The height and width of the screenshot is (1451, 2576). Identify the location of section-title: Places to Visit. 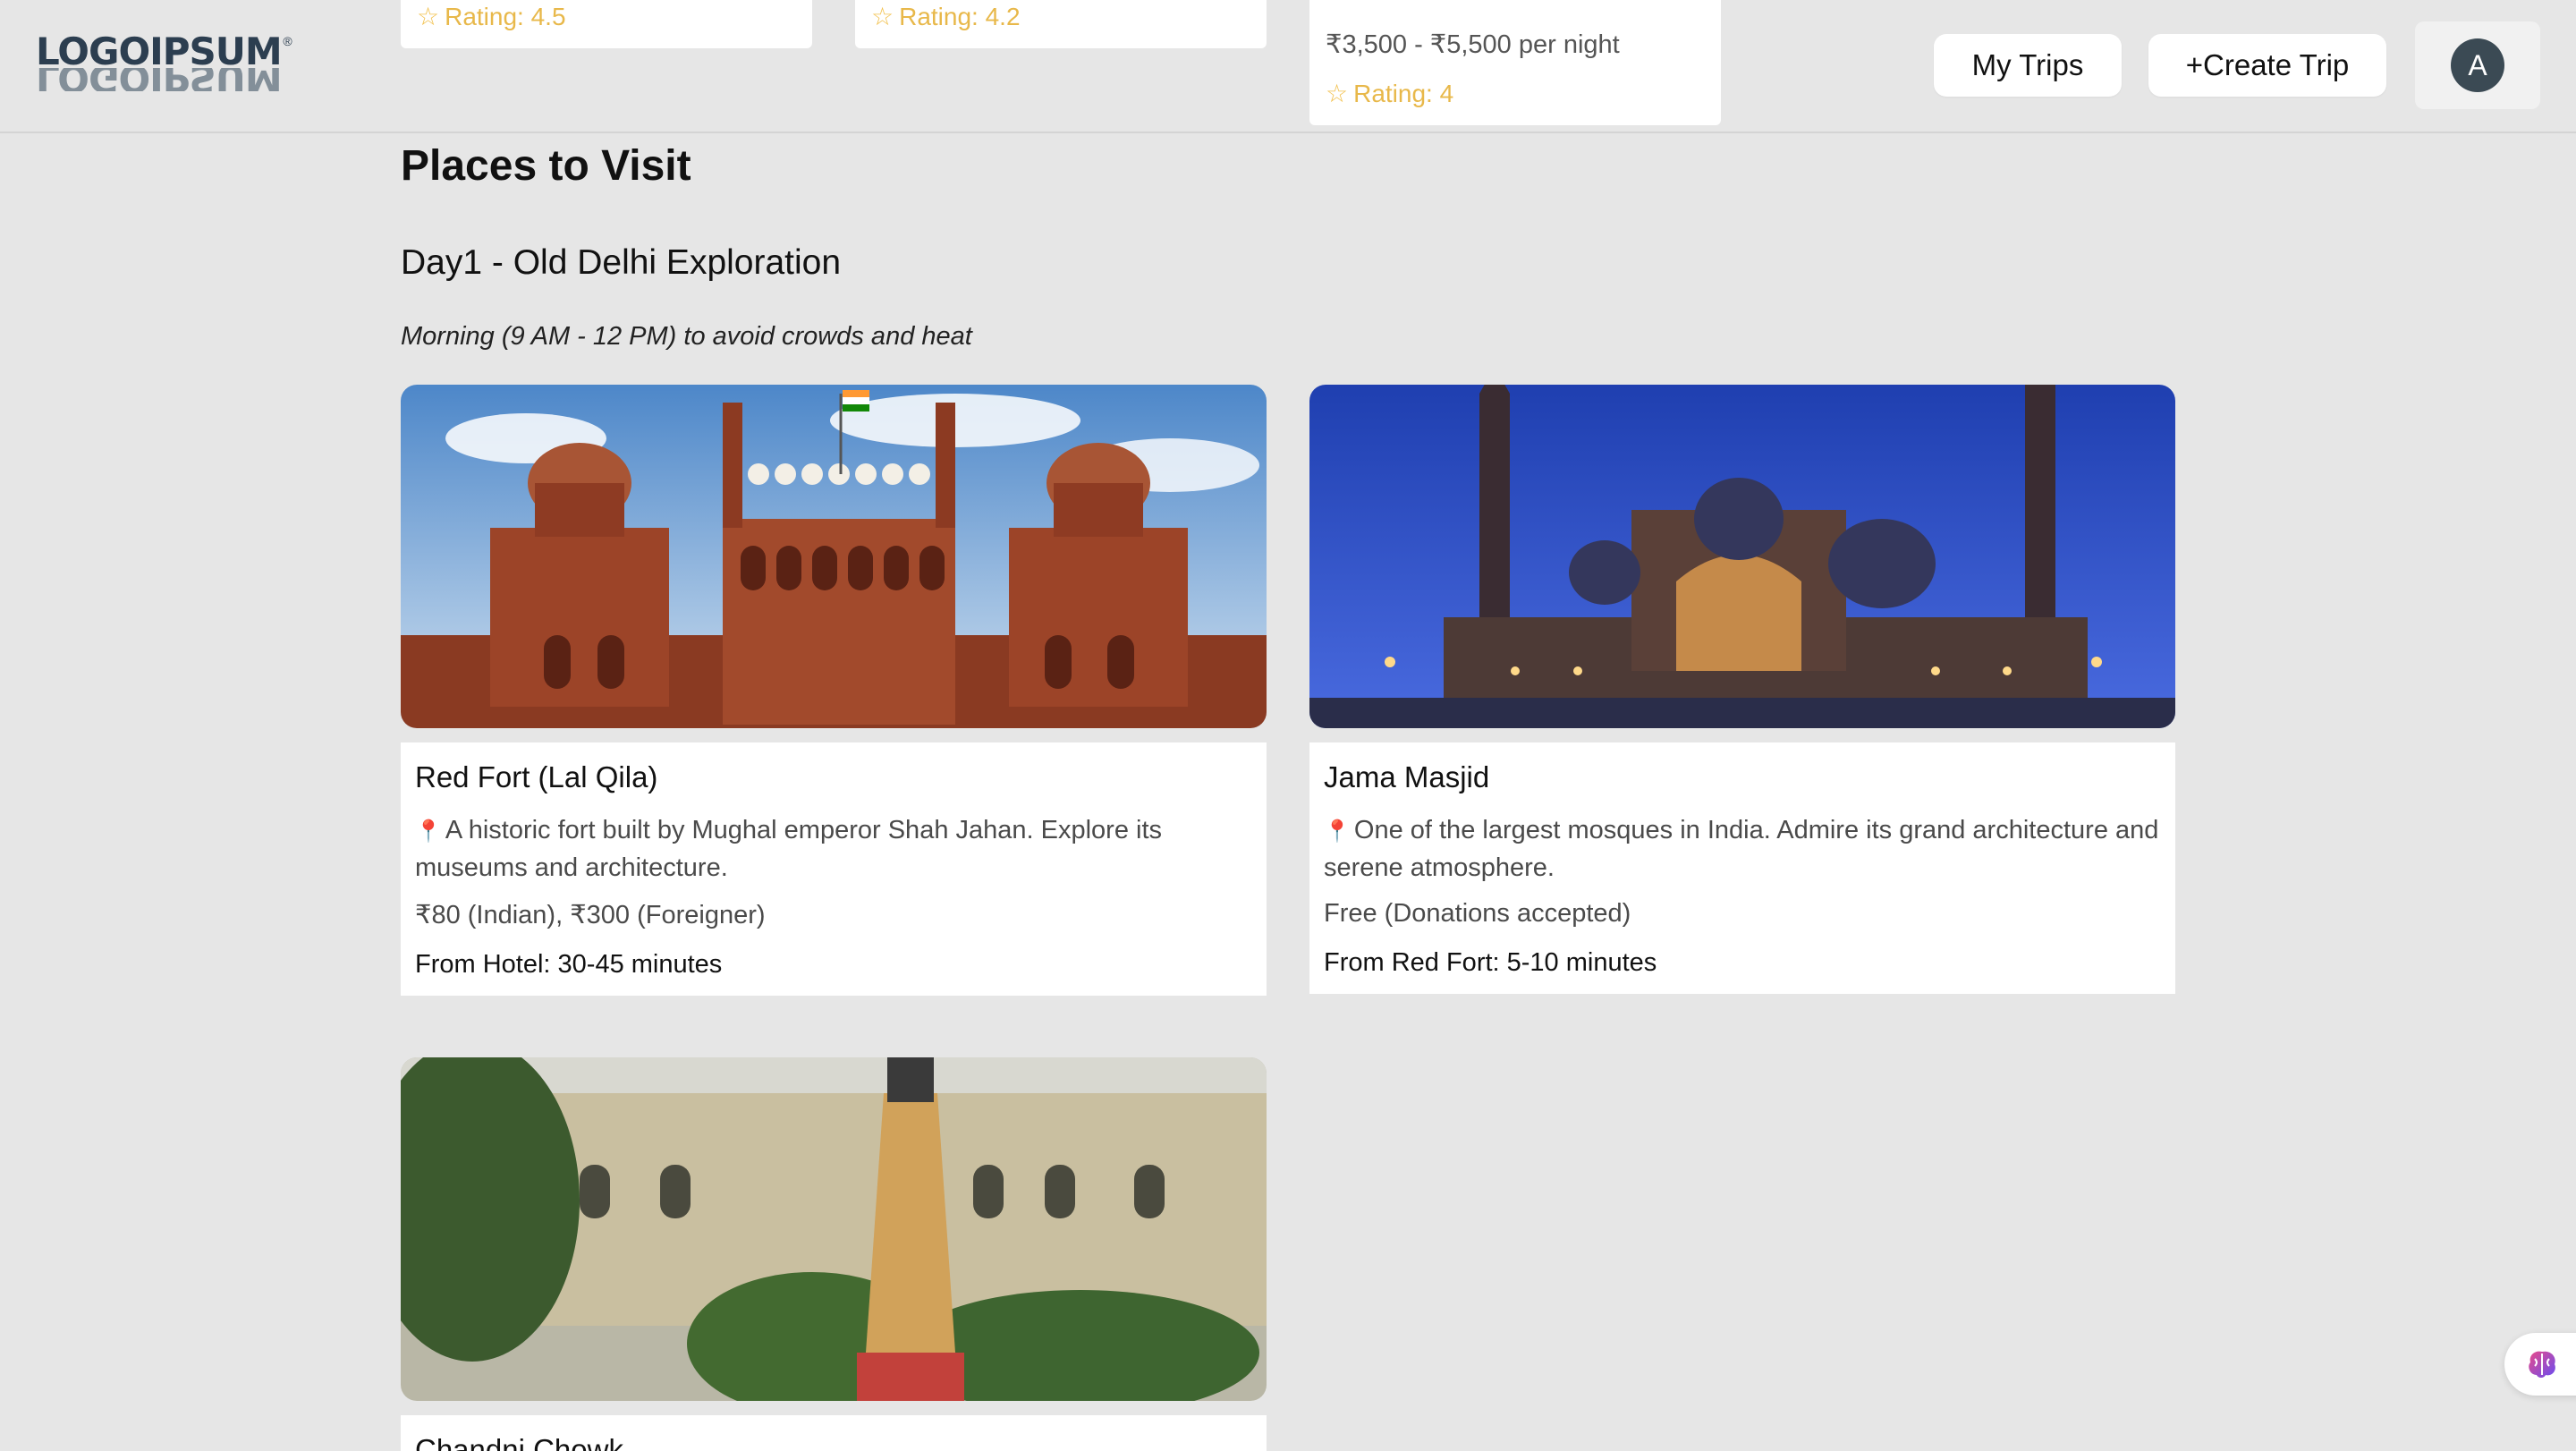
(546, 166).